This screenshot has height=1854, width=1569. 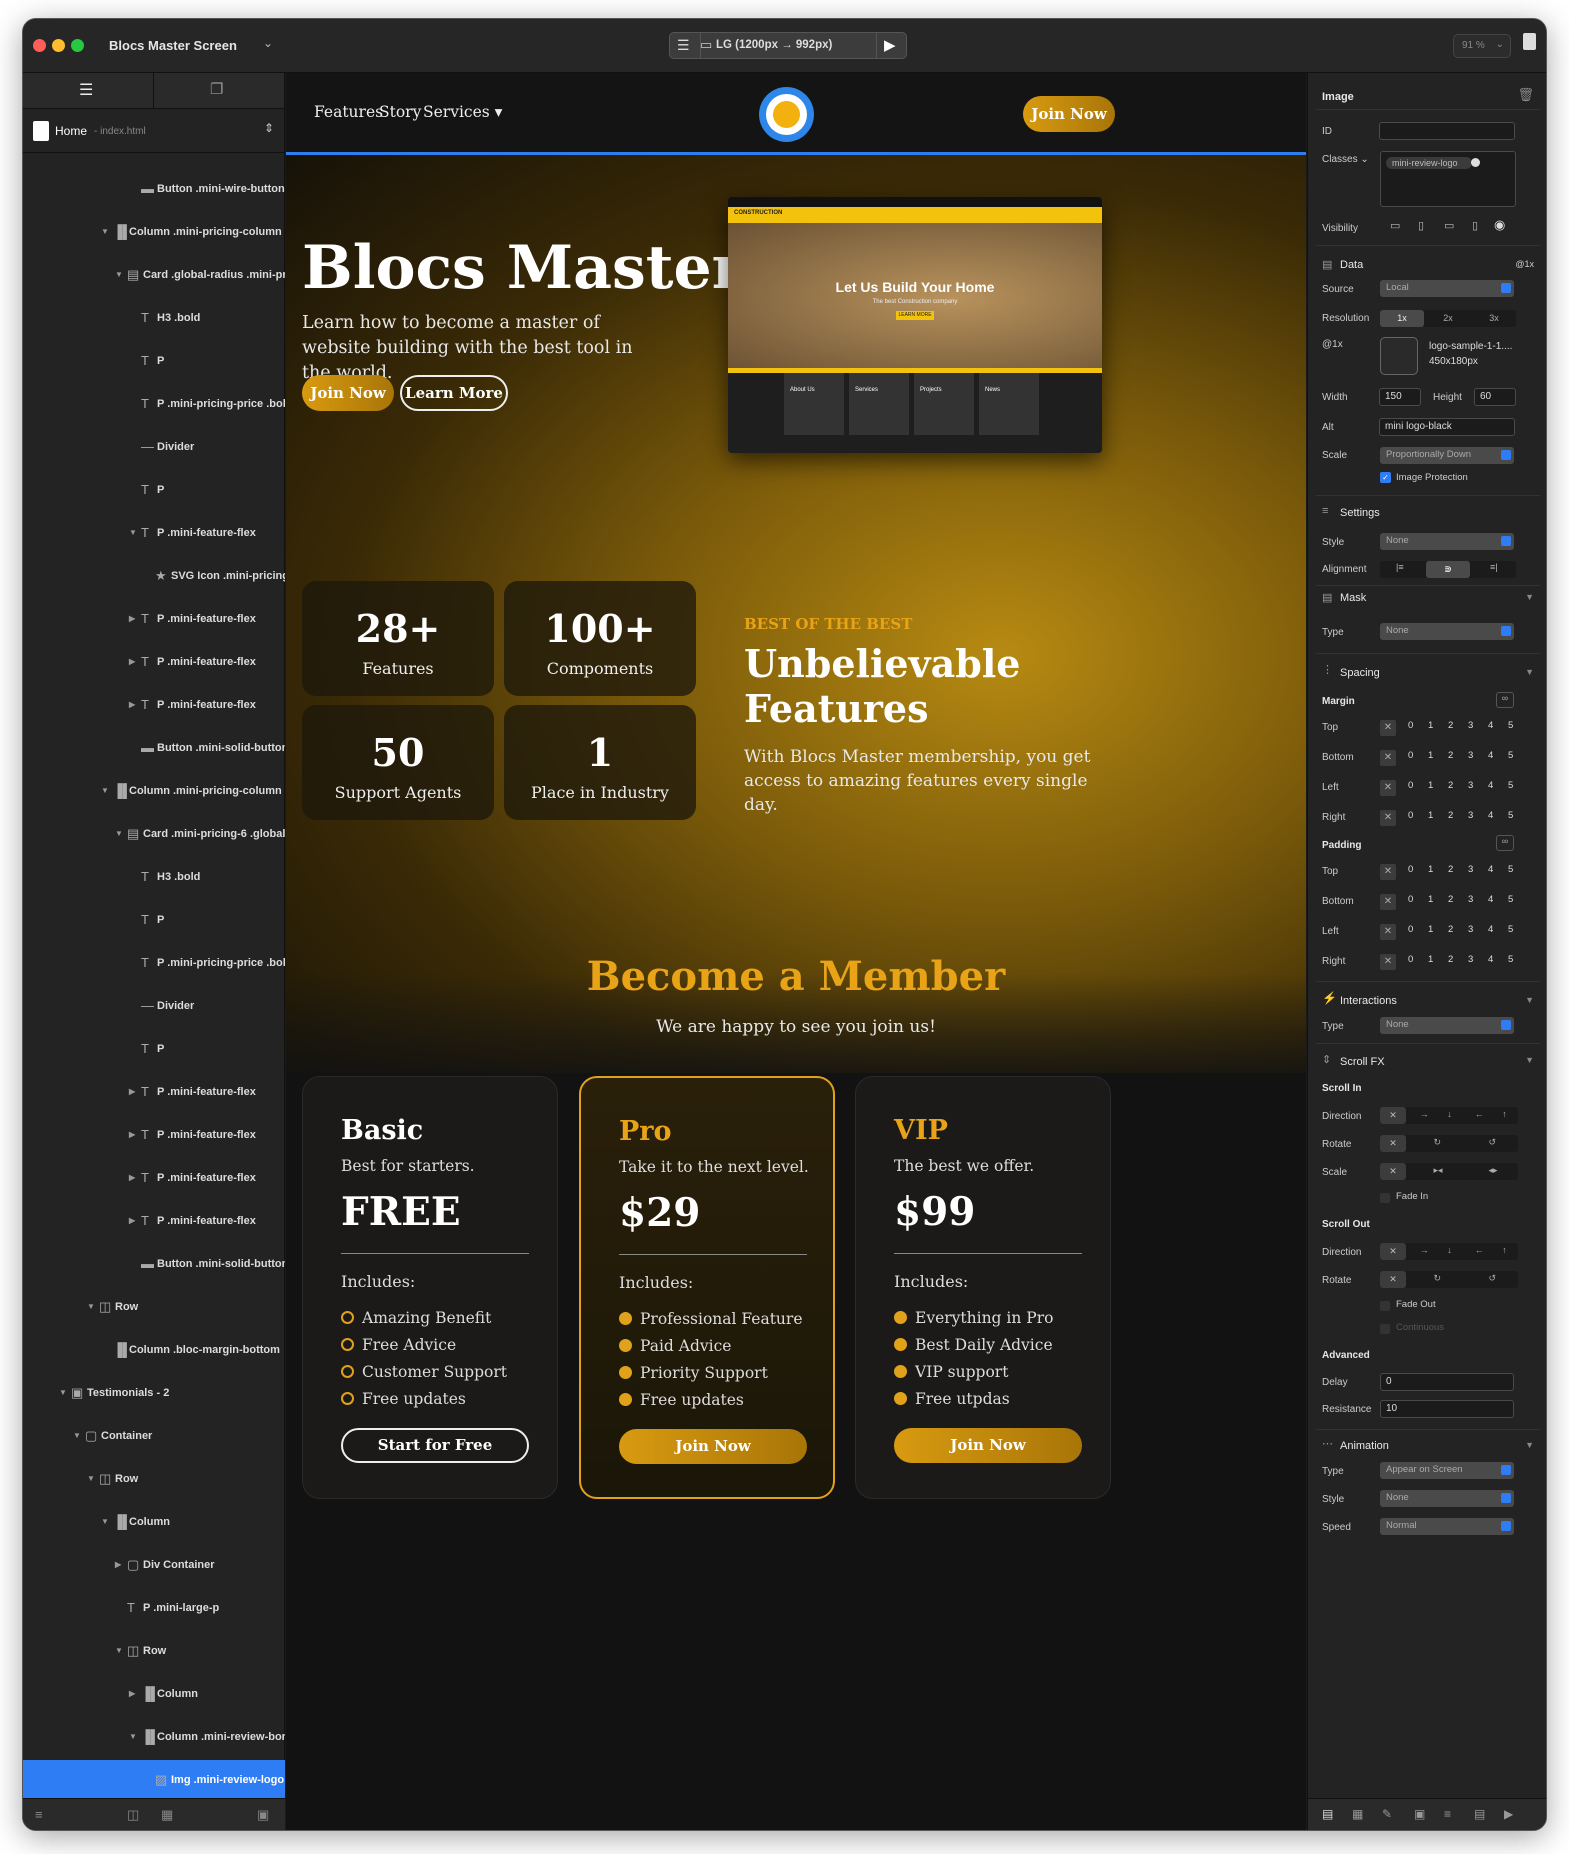 I want to click on nav-link-services: Services ▾, so click(x=462, y=112).